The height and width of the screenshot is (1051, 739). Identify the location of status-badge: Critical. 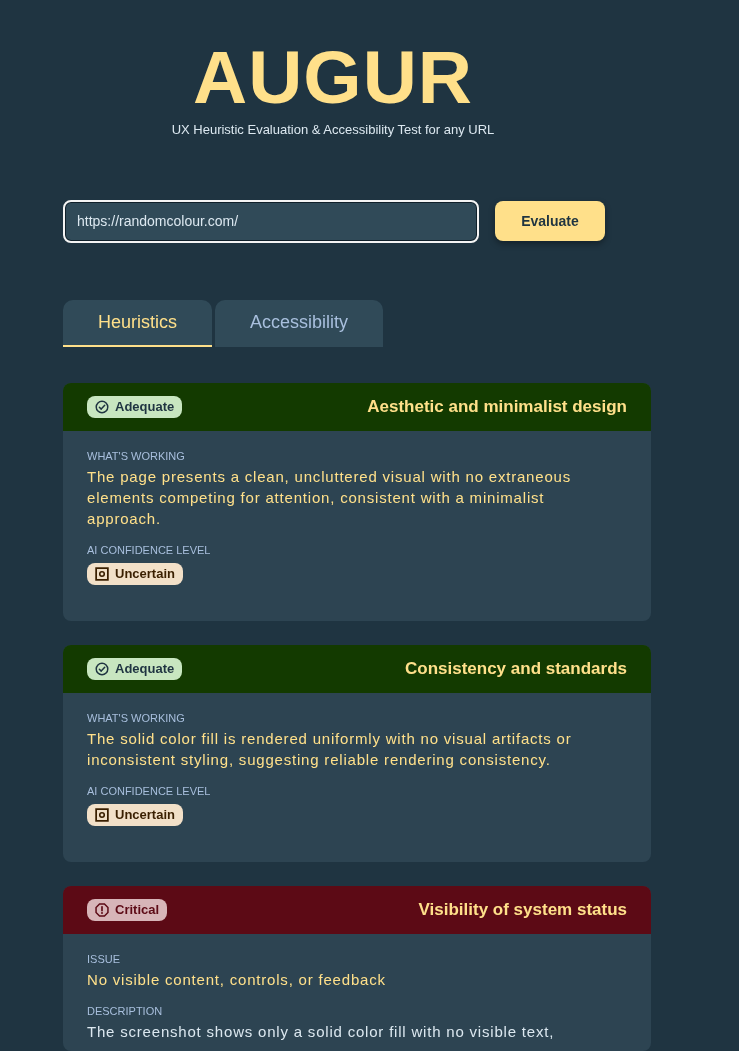
(127, 909).